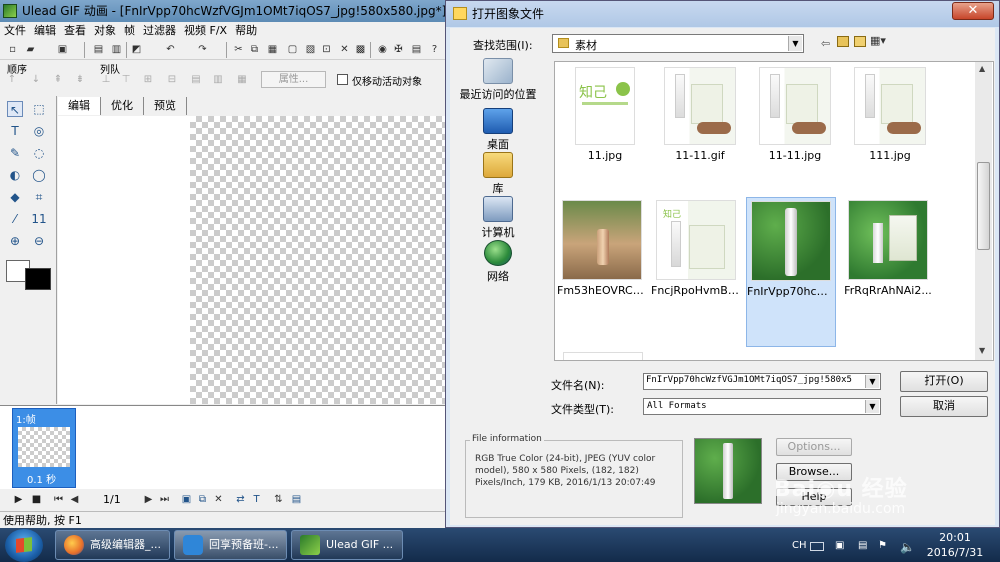  Describe the element at coordinates (983, 206) in the screenshot. I see `scroll-thumb` at that location.